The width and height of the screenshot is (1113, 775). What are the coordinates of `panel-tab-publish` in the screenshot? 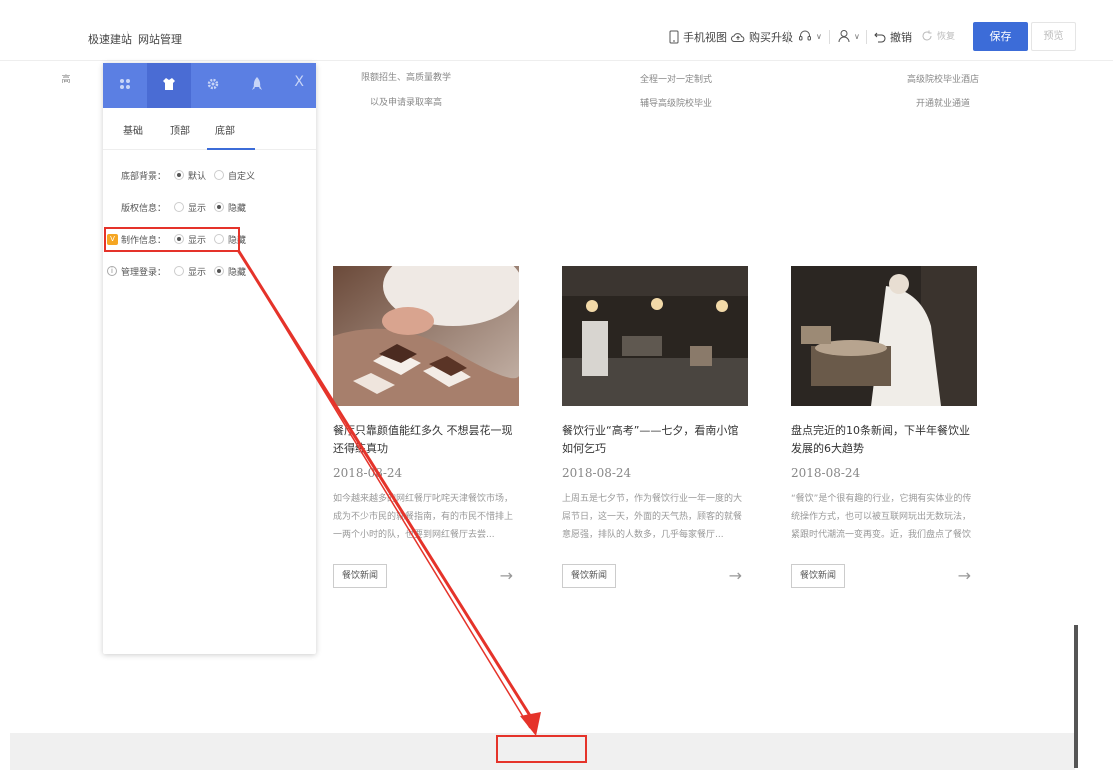 It's located at (257, 85).